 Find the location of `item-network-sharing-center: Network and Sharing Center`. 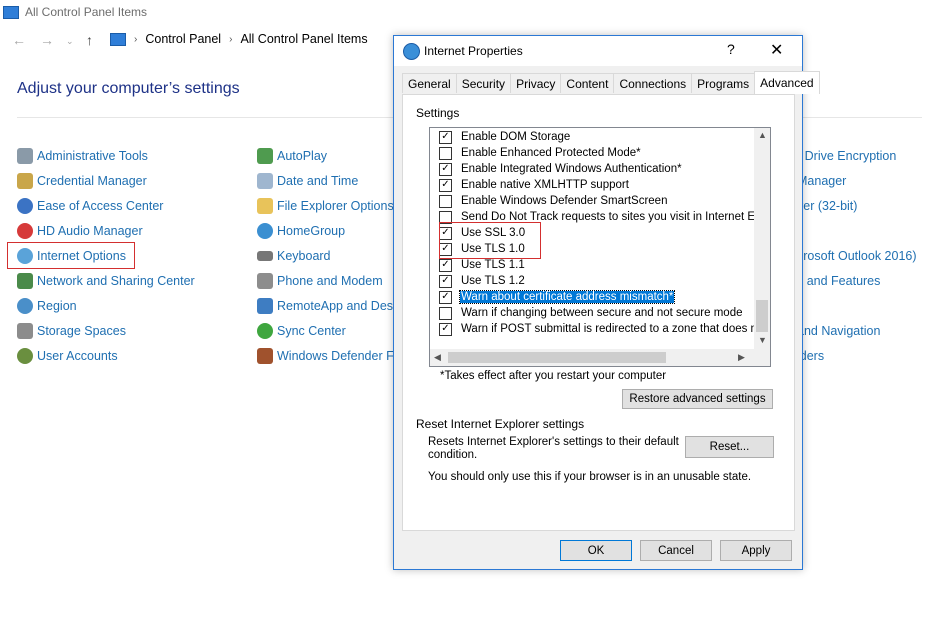

item-network-sharing-center: Network and Sharing Center is located at coordinates (106, 281).